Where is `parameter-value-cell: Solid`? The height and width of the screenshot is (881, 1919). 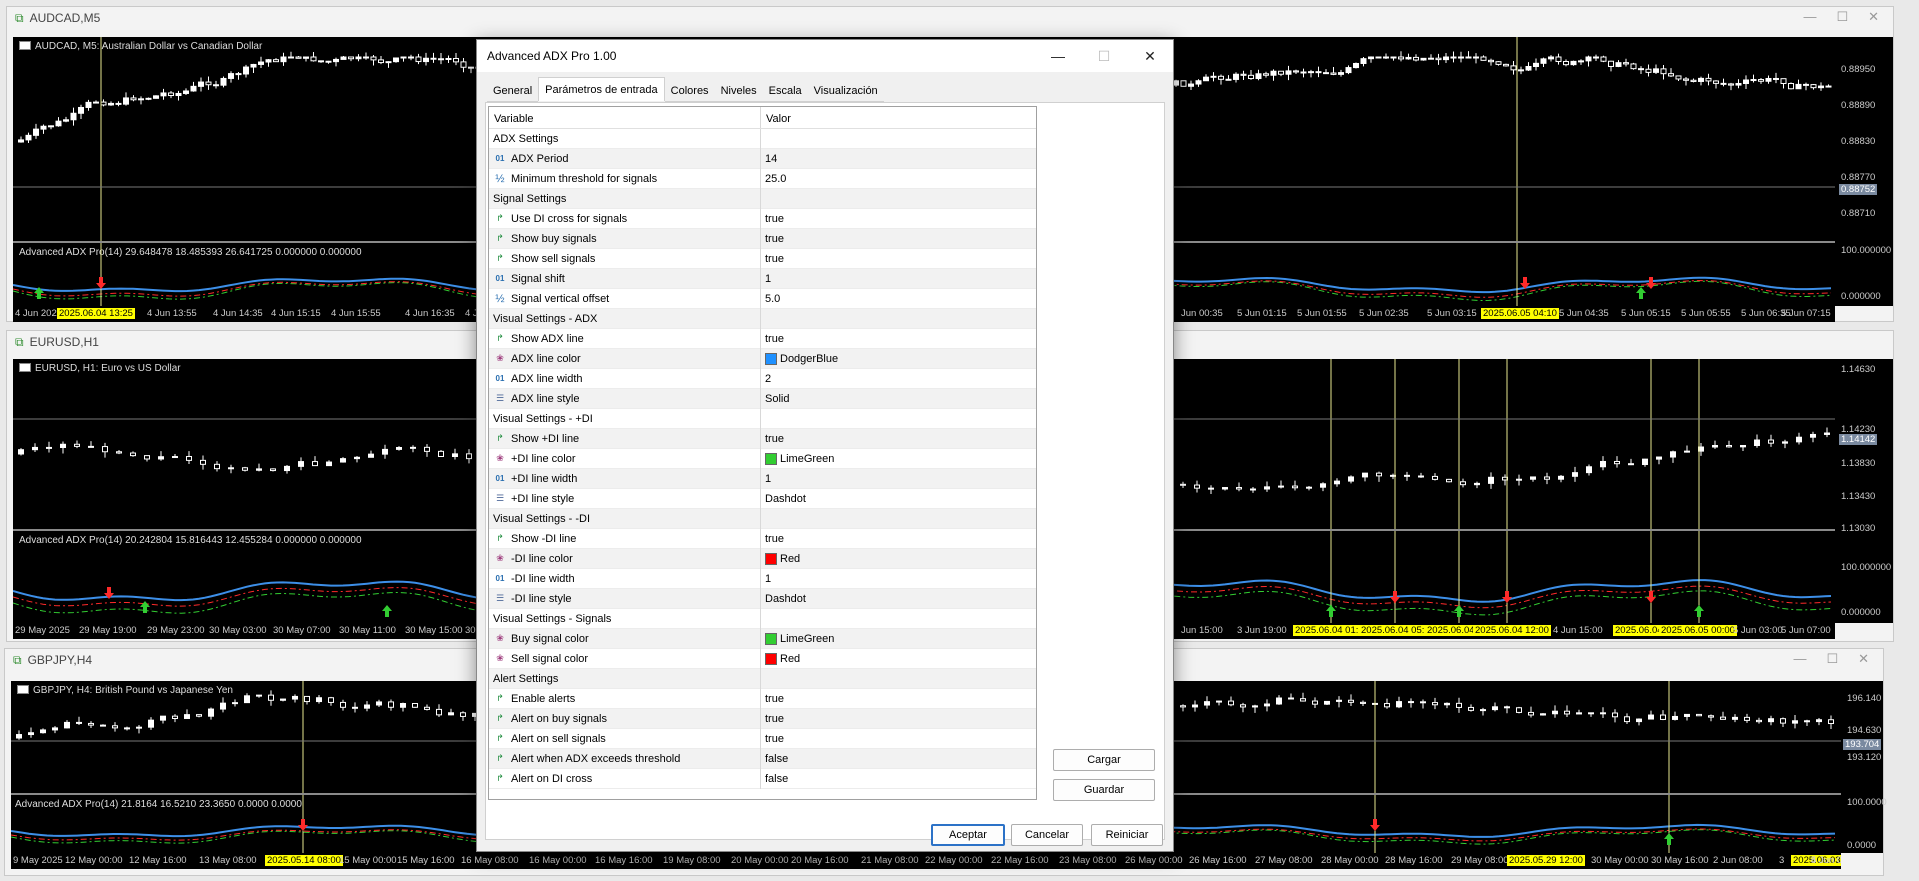
parameter-value-cell: Solid is located at coordinates (775, 399).